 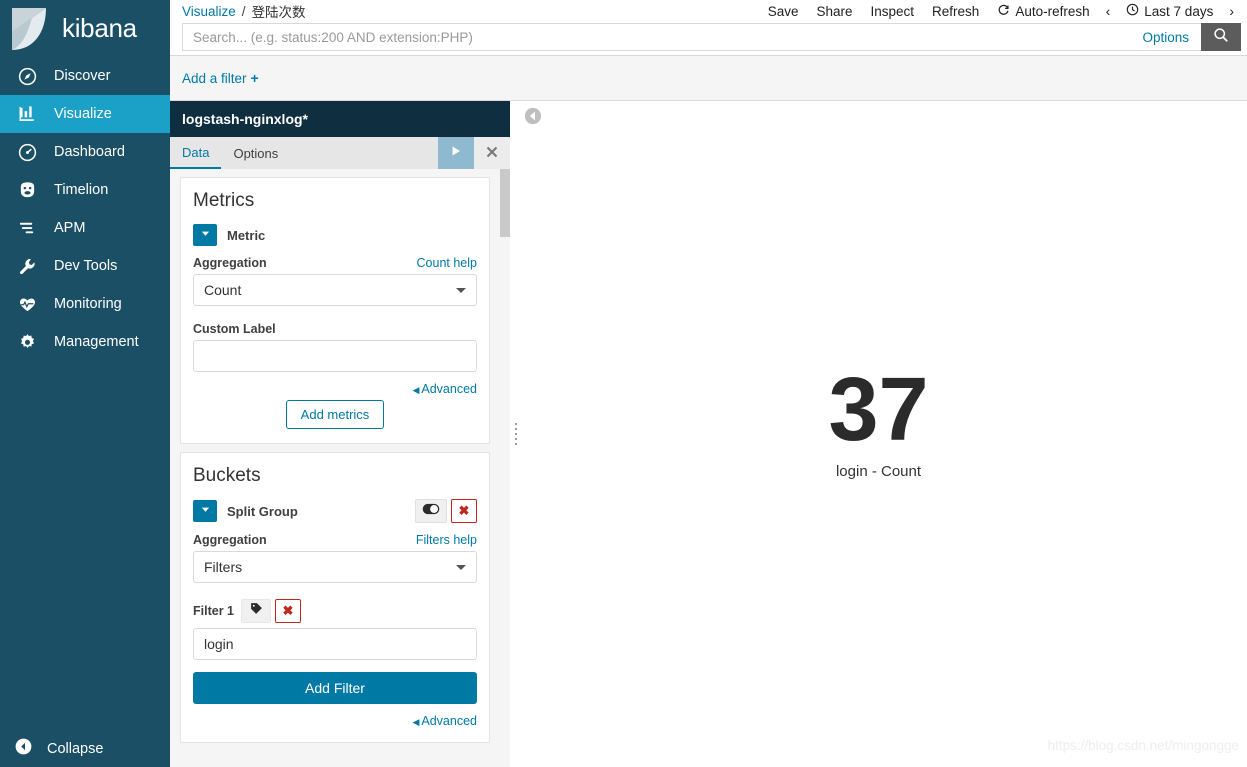 I want to click on play-icon, so click(x=456, y=153).